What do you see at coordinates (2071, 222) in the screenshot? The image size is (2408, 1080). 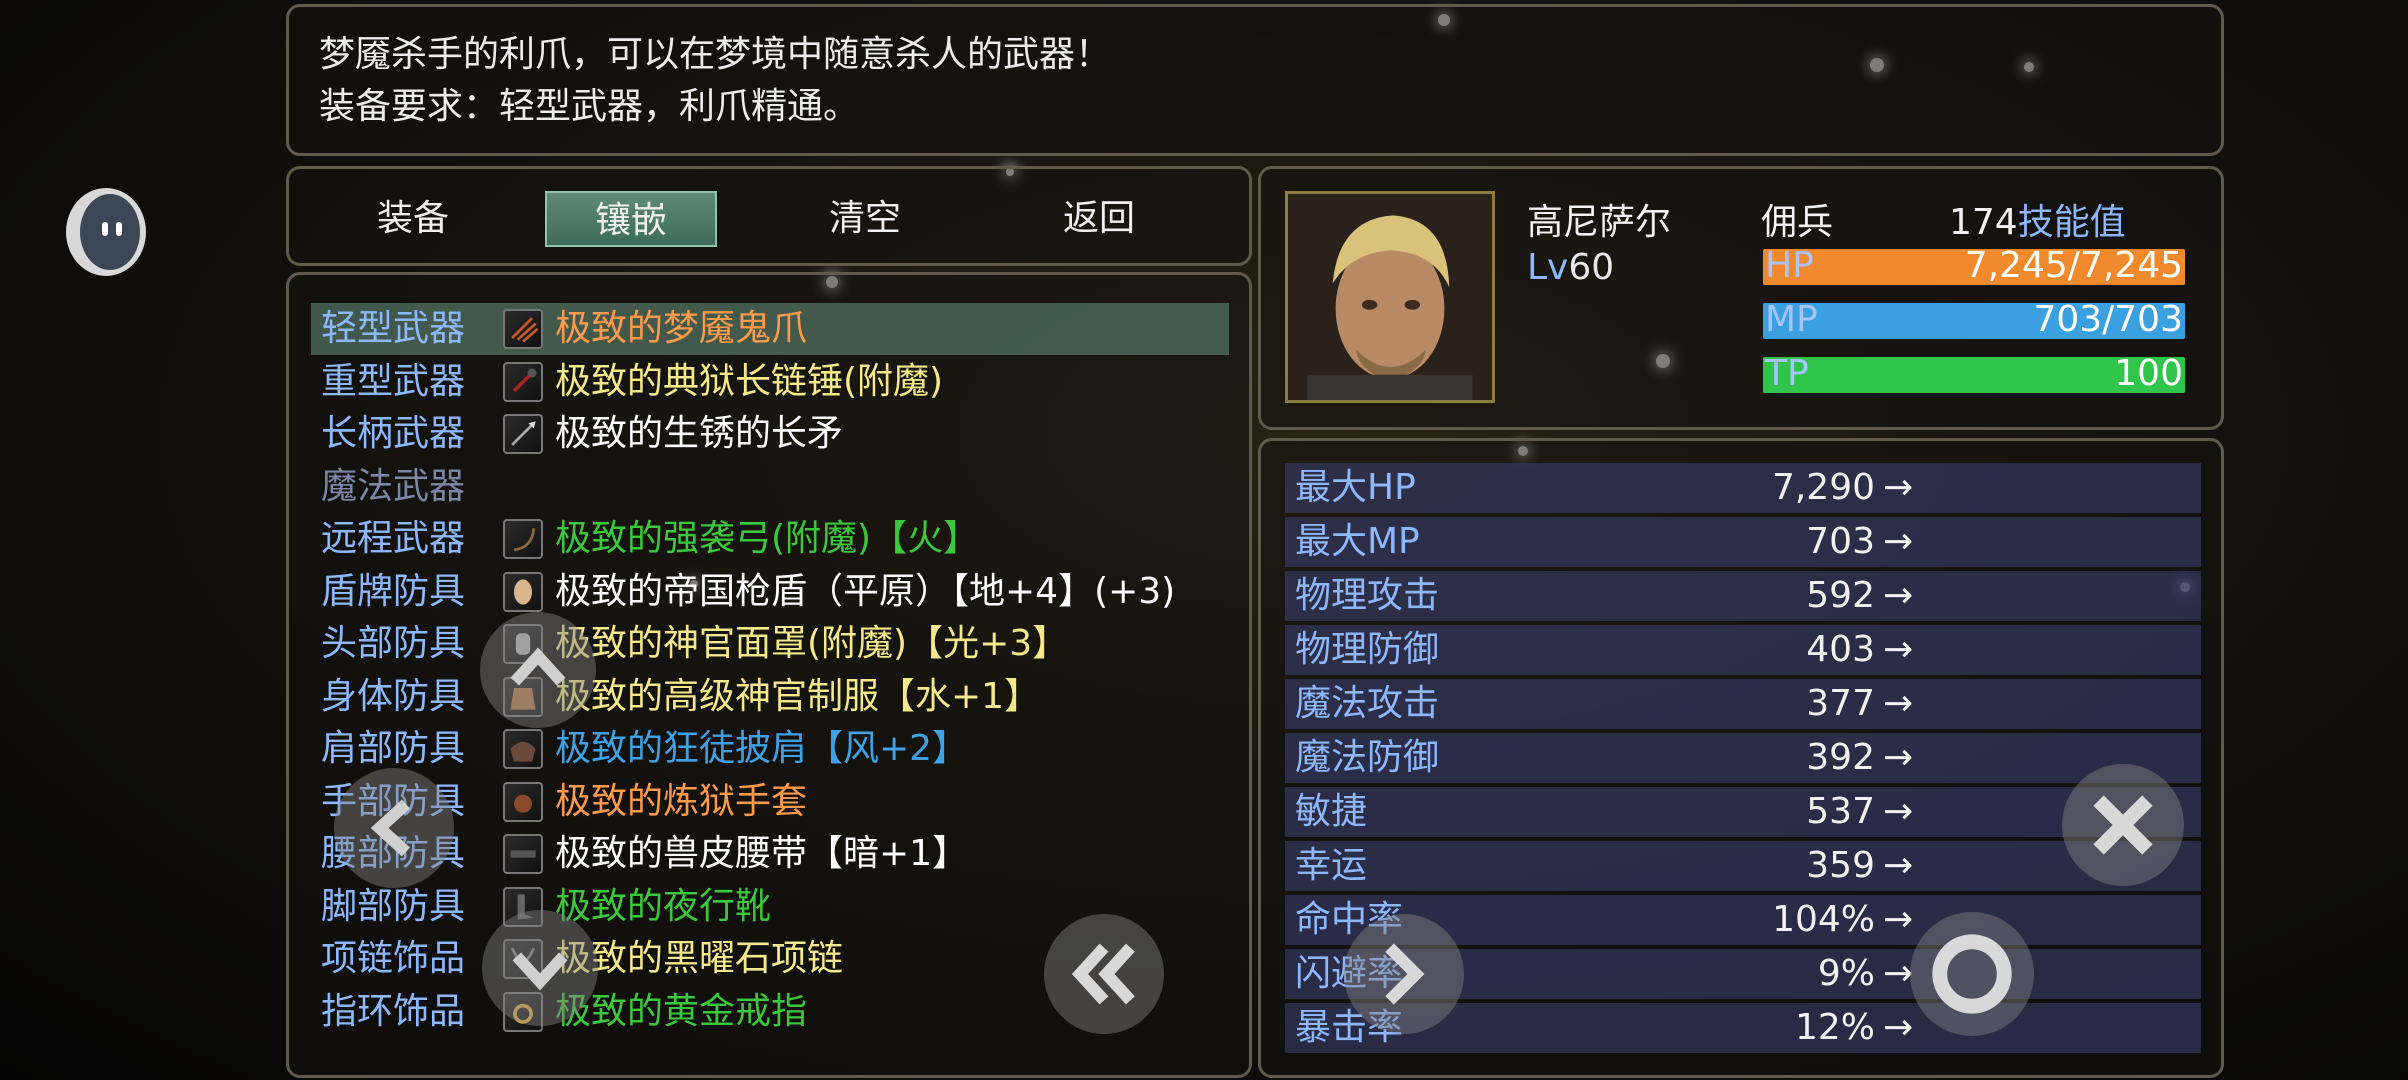 I see `skill-points-label: 技能值` at bounding box center [2071, 222].